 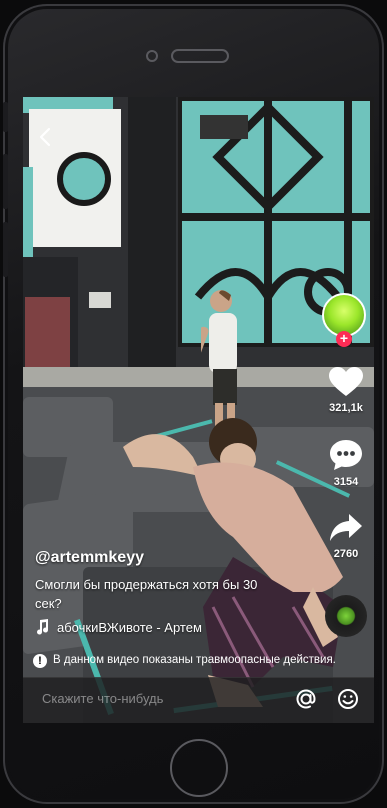 I want to click on front-camera, so click(x=152, y=56).